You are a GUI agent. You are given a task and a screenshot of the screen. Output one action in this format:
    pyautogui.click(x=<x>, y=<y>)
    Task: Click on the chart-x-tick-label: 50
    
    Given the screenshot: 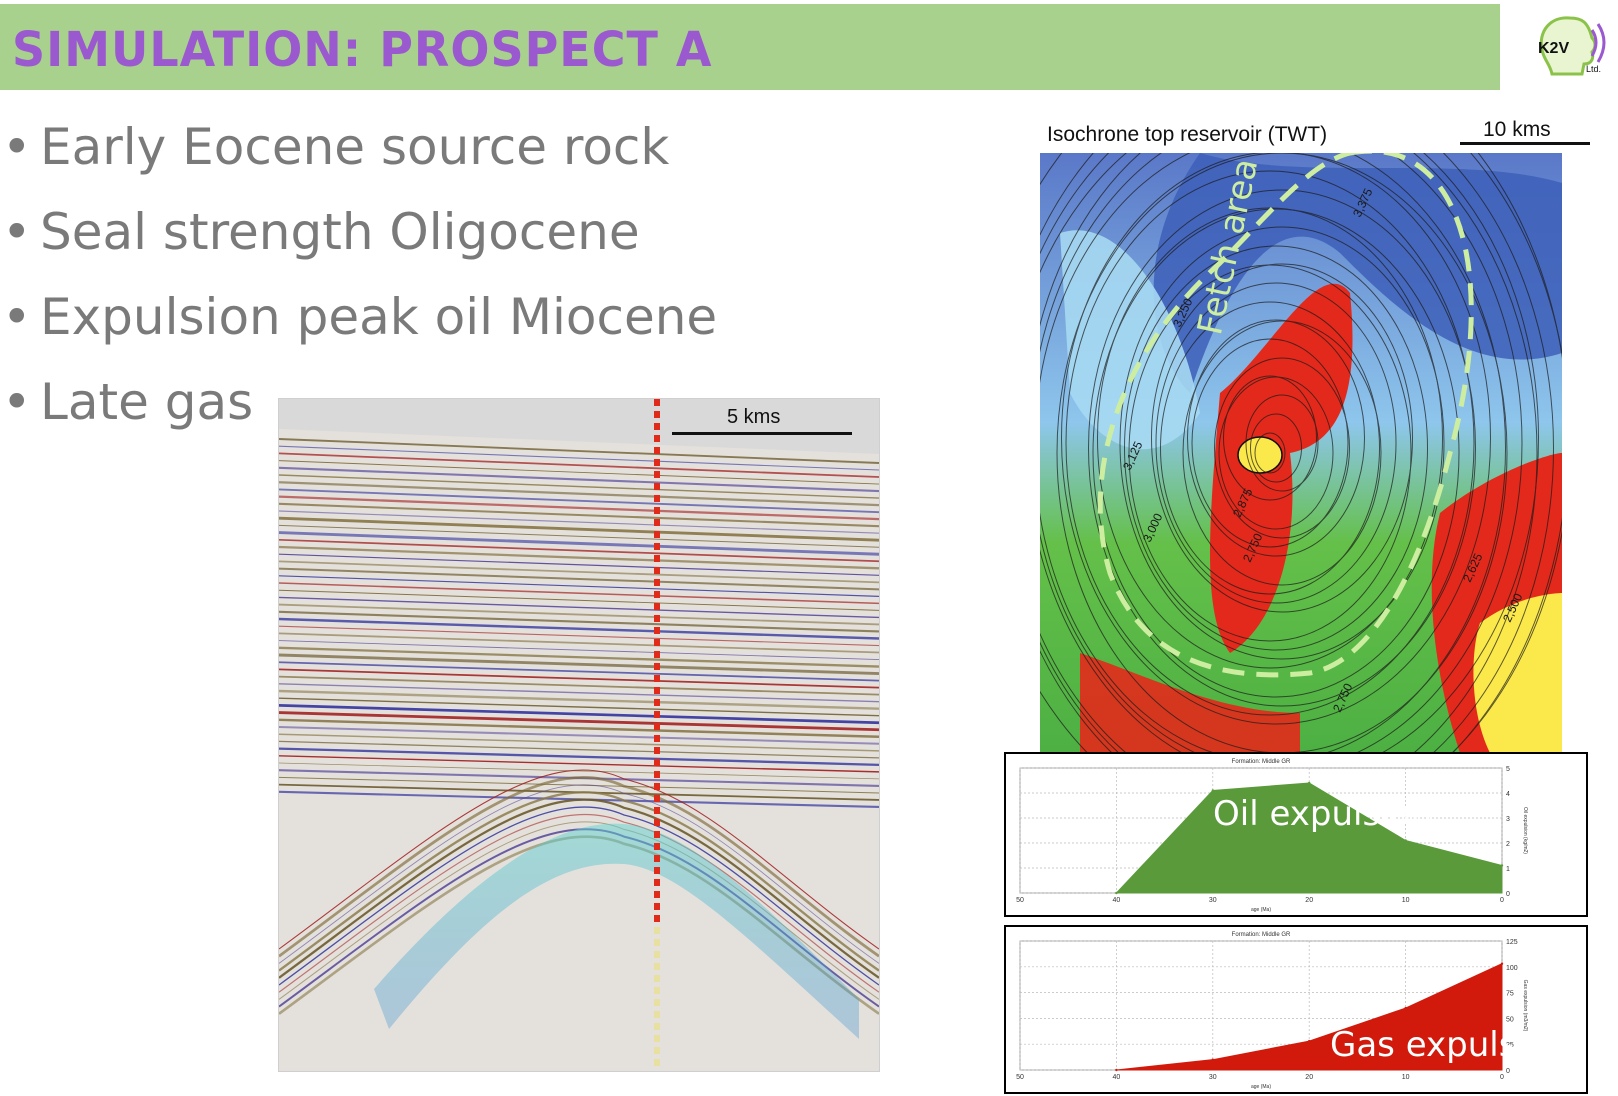 What is the action you would take?
    pyautogui.click(x=1020, y=1077)
    